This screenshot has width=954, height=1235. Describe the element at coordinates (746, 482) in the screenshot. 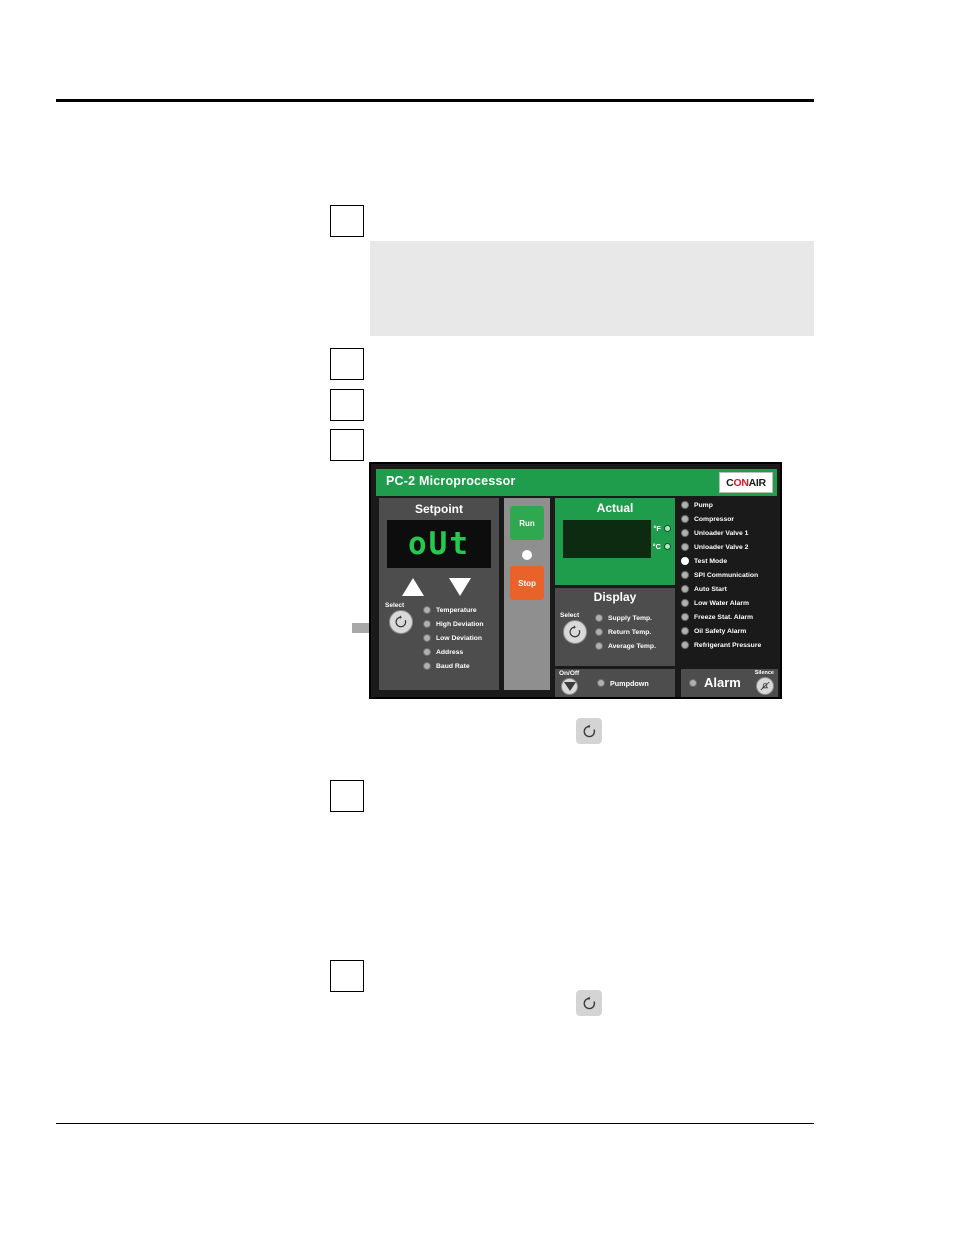

I see `brand-text: CONAIR` at that location.